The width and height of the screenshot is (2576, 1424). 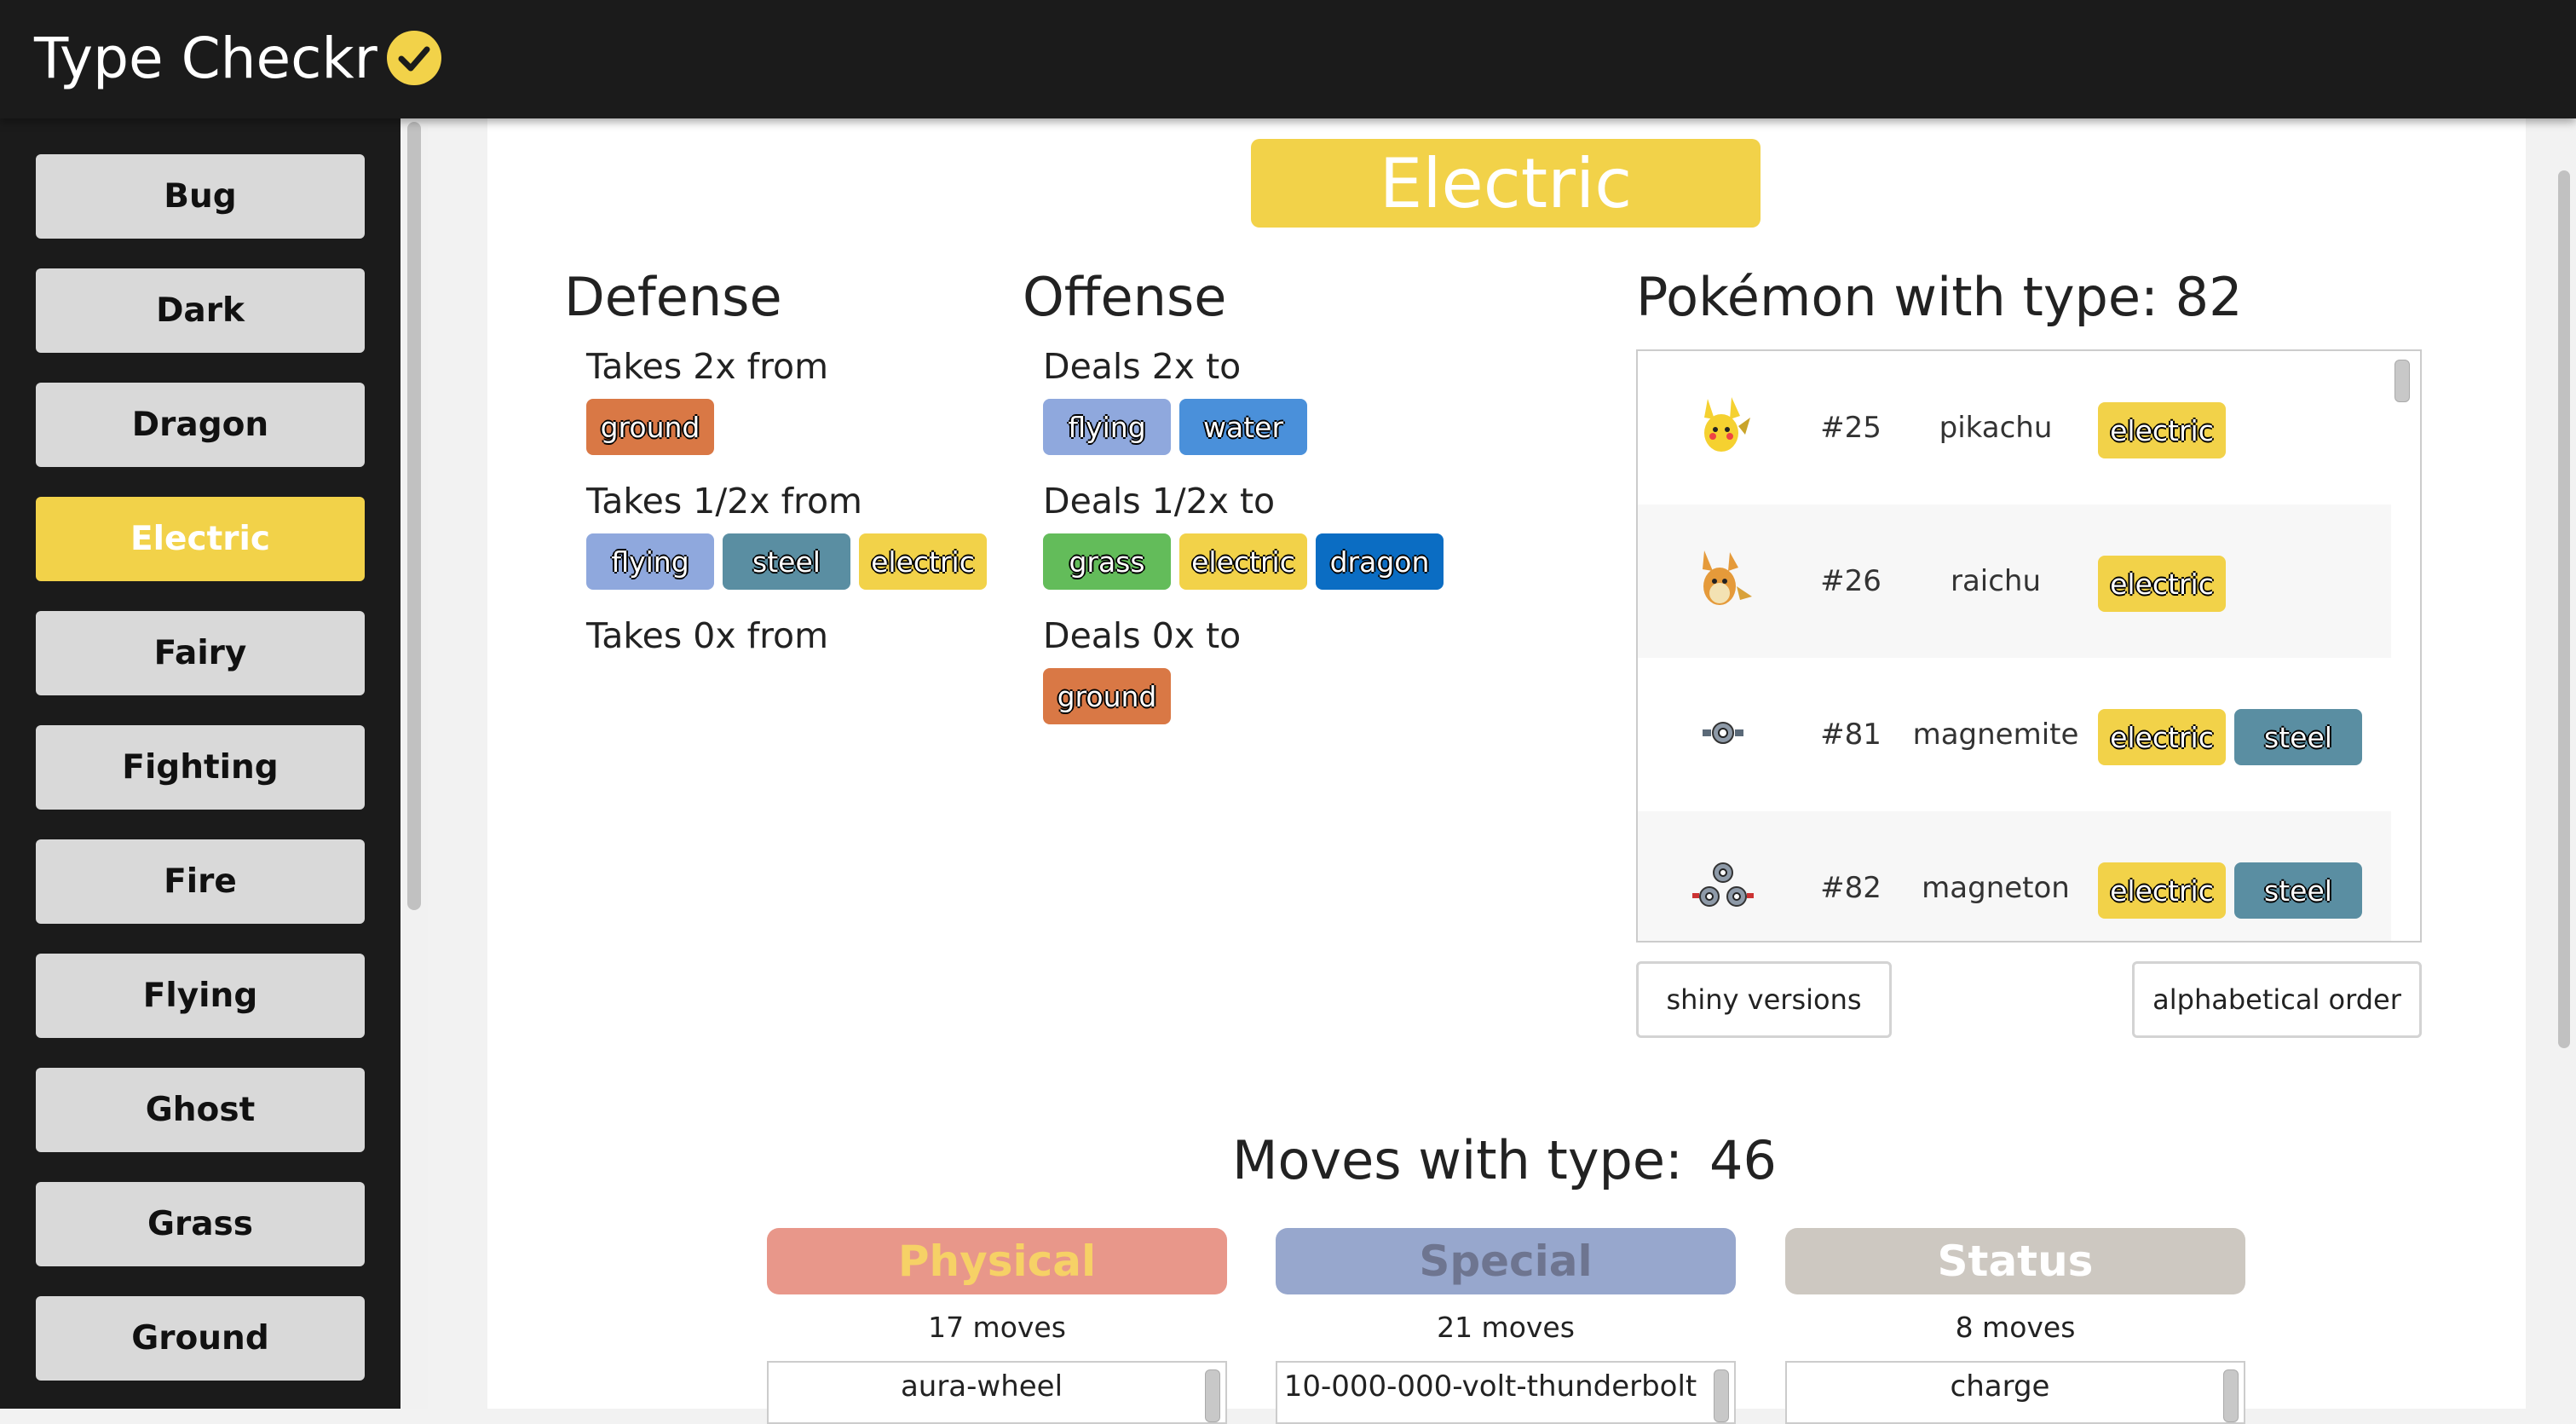 I want to click on sidebar-item-dark: Dark, so click(x=200, y=310).